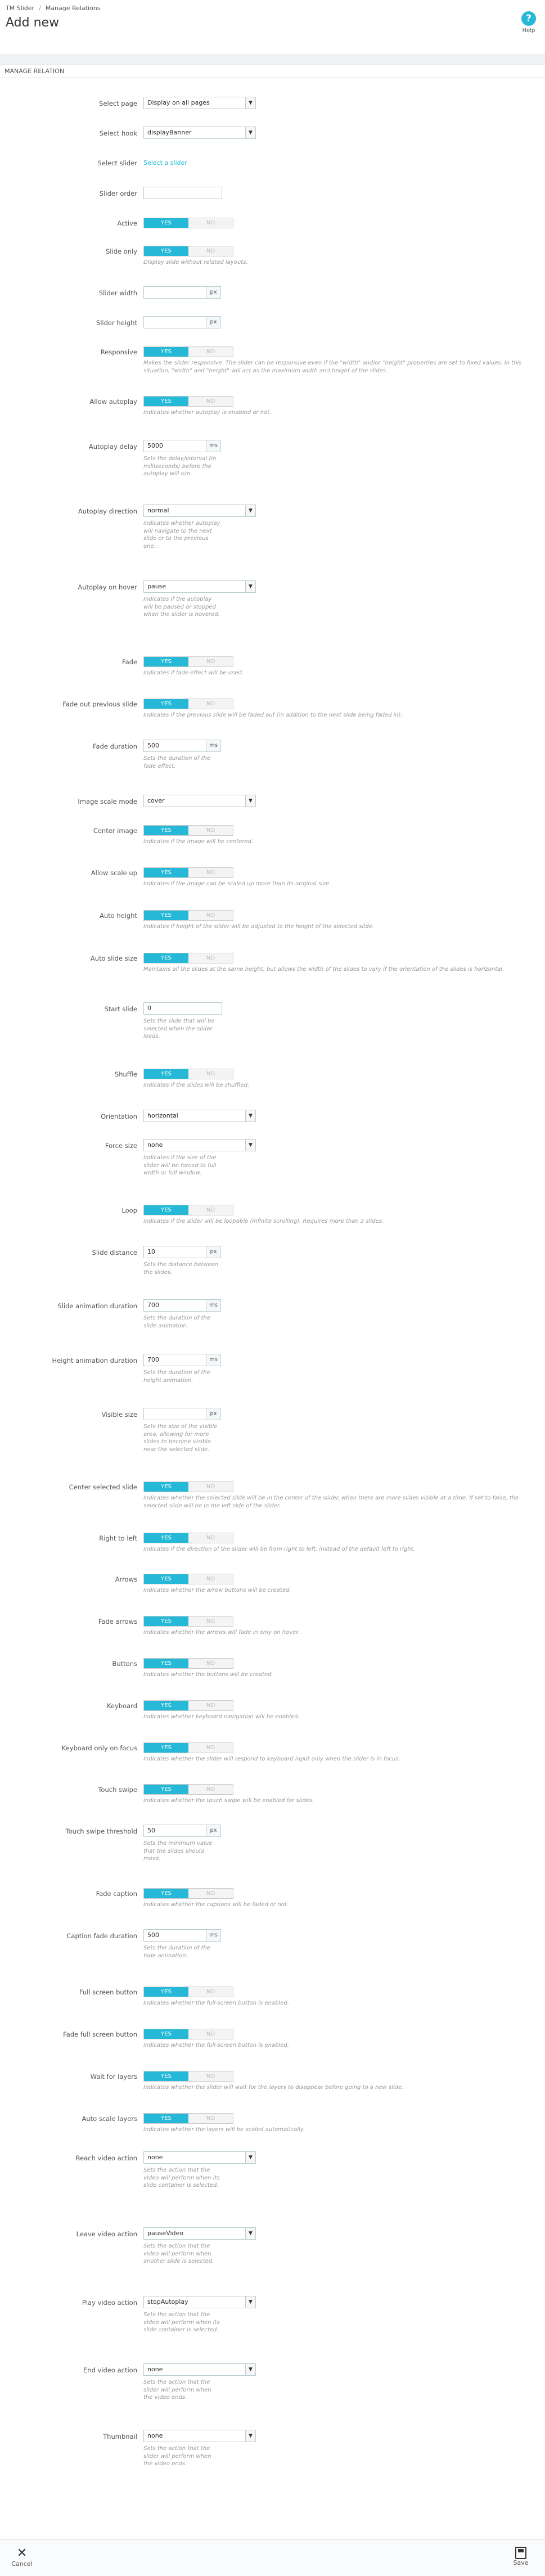 This screenshot has width=545, height=2576. What do you see at coordinates (210, 1074) in the screenshot?
I see `shuffle-no: NO` at bounding box center [210, 1074].